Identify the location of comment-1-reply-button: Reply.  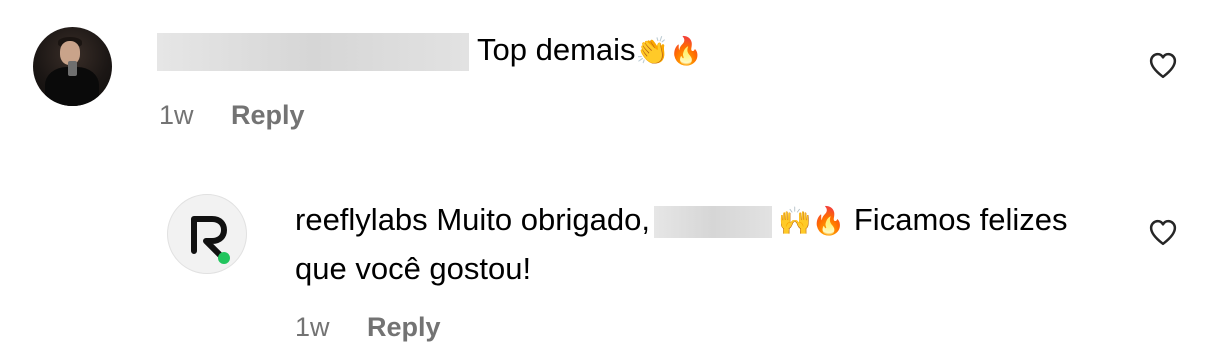
(268, 115).